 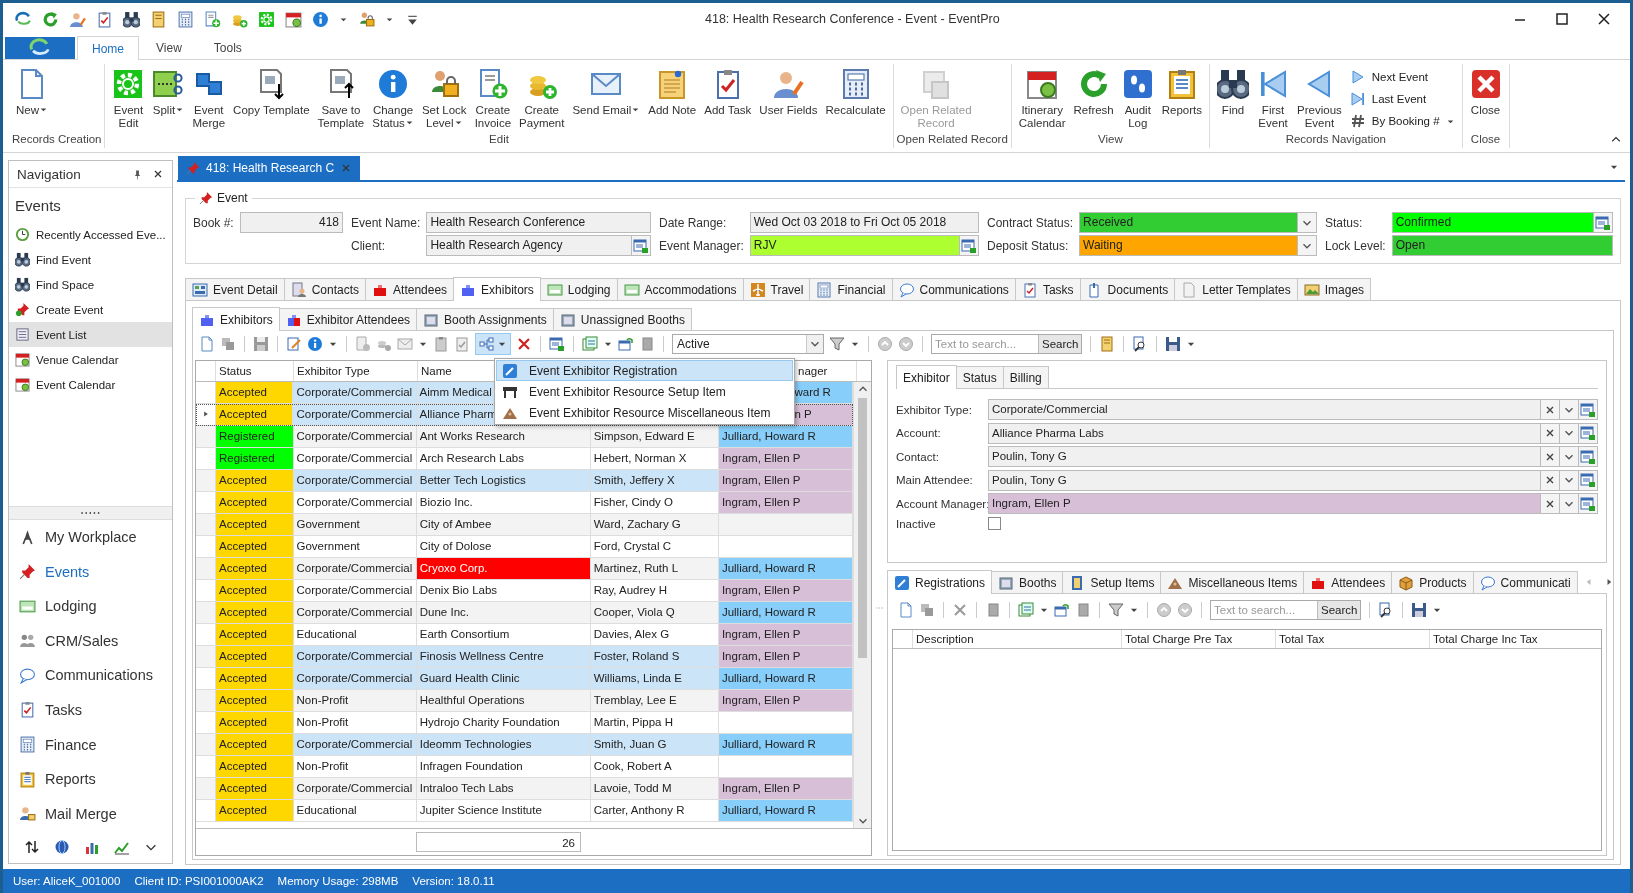 What do you see at coordinates (90, 309) in the screenshot?
I see `navigation-item: Create Event` at bounding box center [90, 309].